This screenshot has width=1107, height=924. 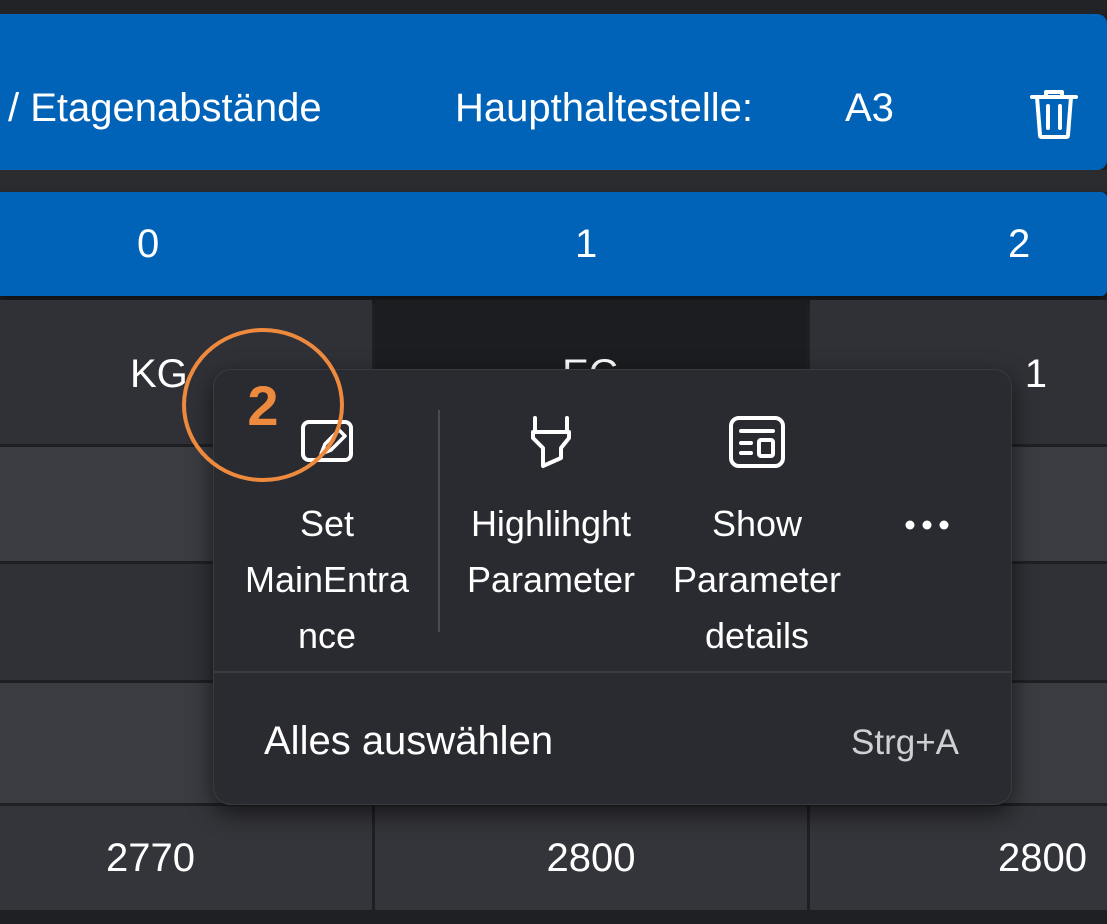 I want to click on column-index-bar: 0 1 2, so click(x=553, y=244).